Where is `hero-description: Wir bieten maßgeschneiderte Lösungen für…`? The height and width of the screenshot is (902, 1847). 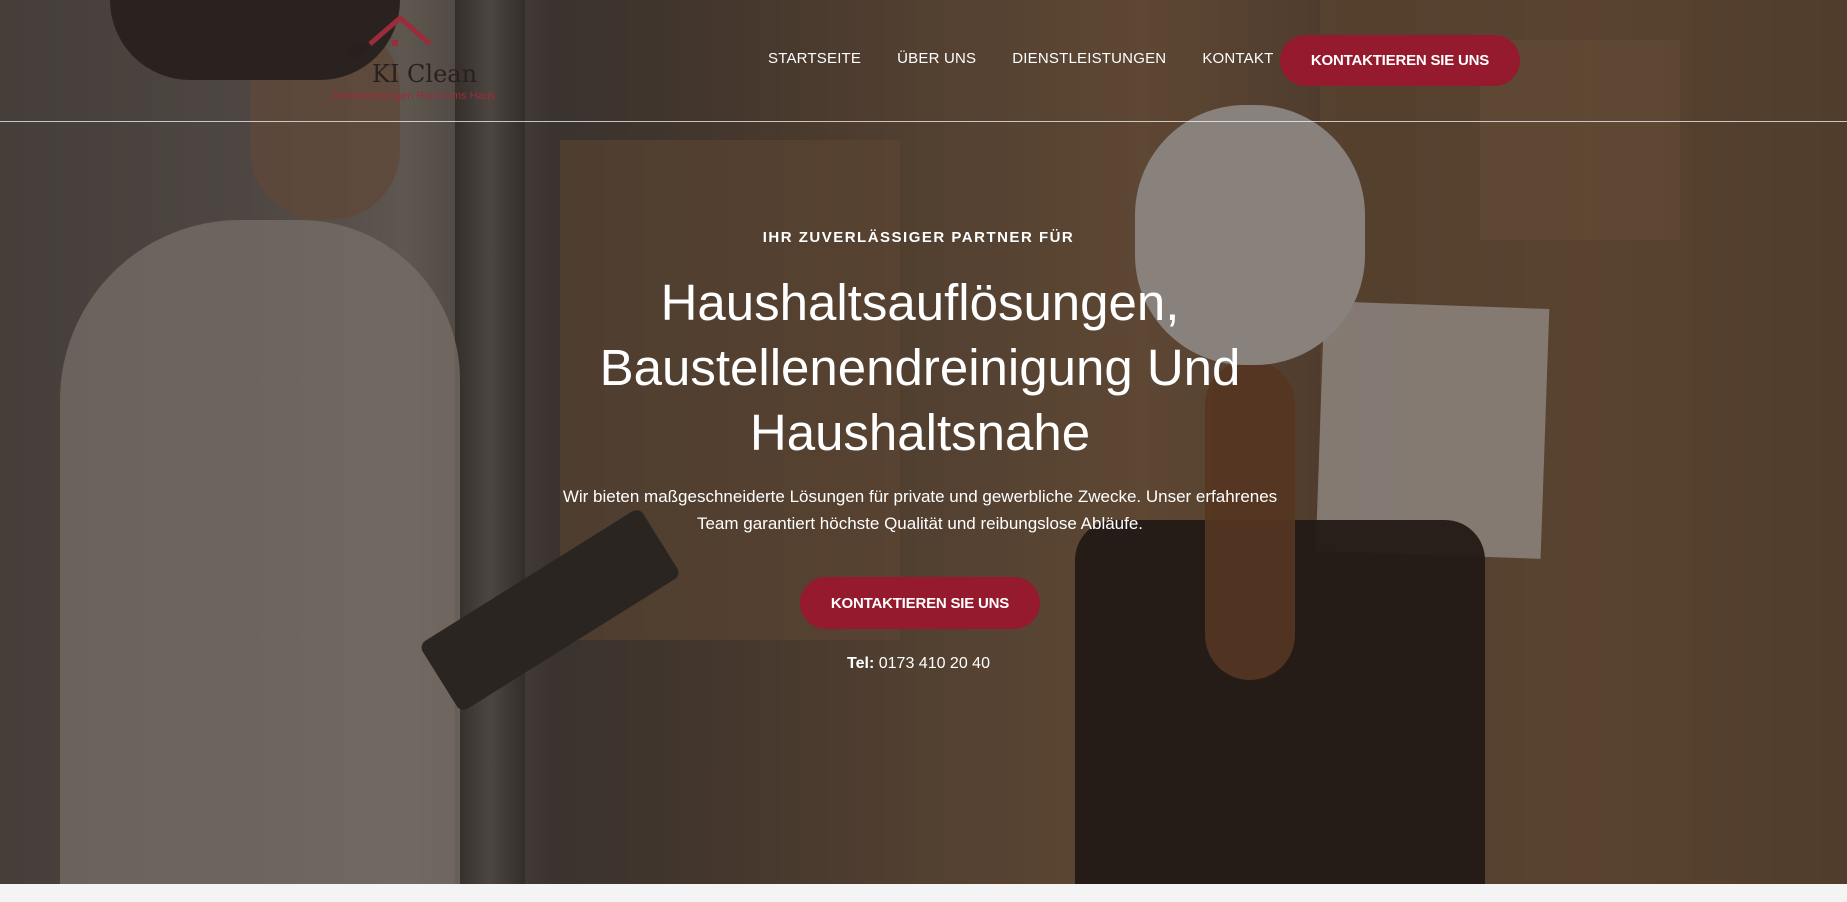 hero-description: Wir bieten maßgeschneiderte Lösungen für… is located at coordinates (920, 510).